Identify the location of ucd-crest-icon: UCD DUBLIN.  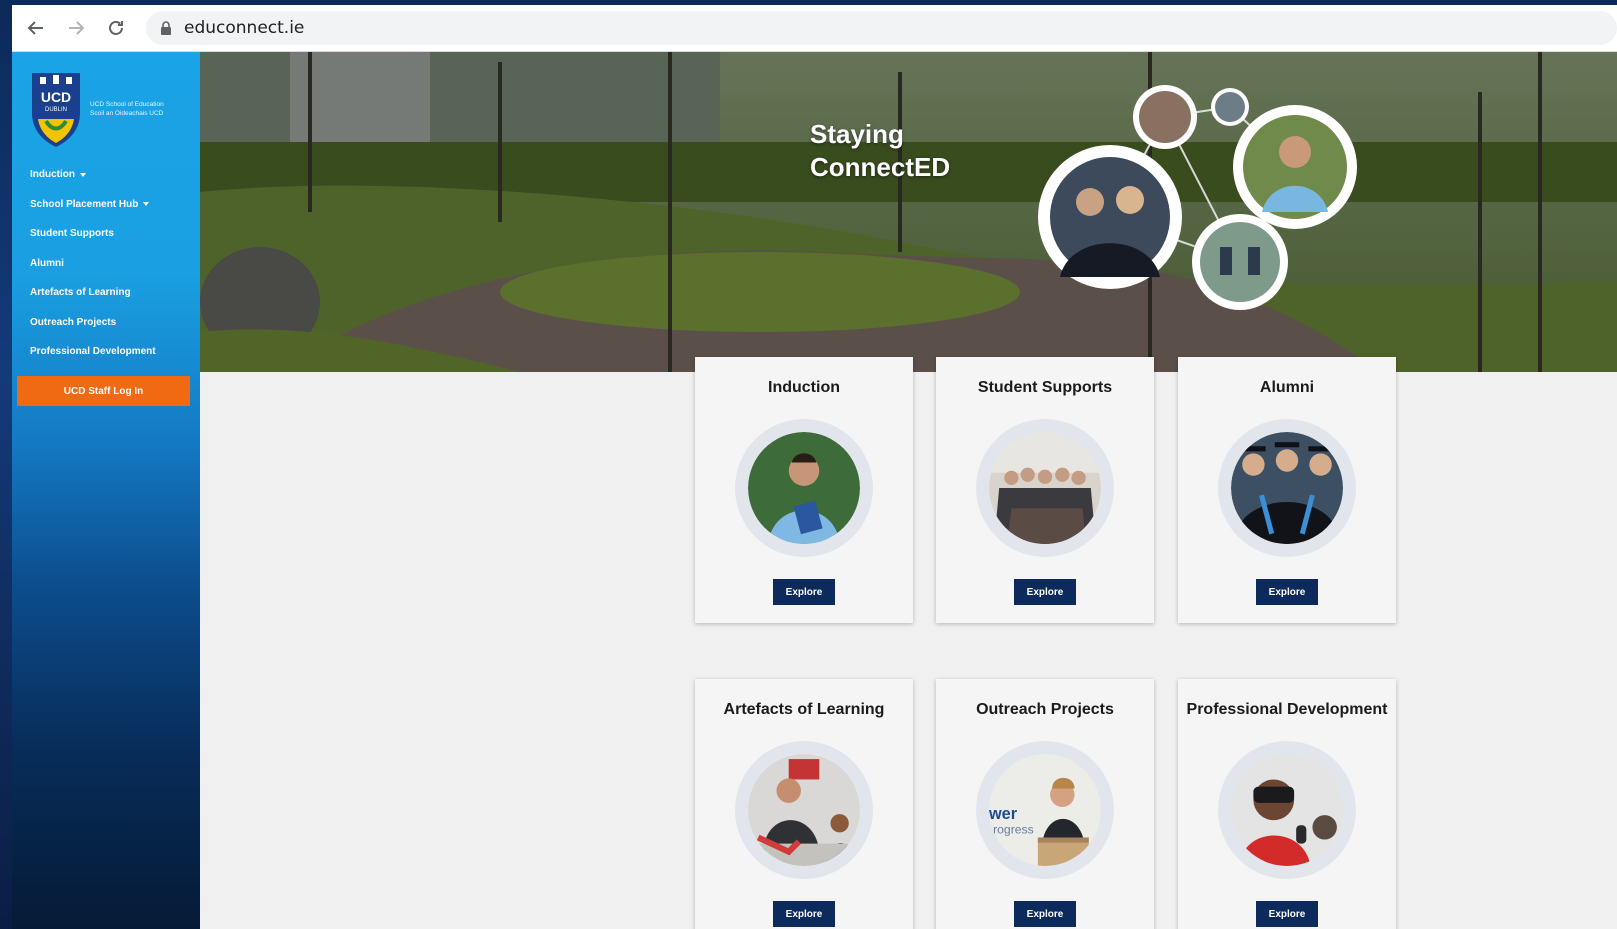
(56, 110).